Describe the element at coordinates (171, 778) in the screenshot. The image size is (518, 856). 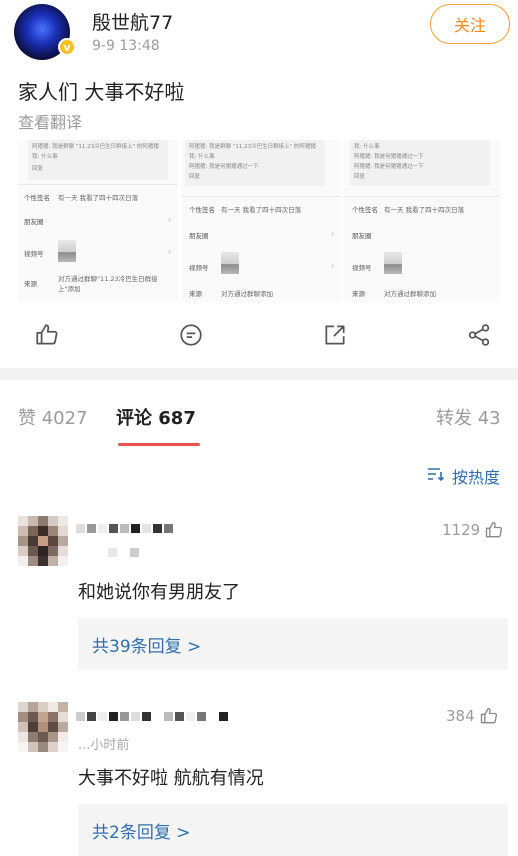
I see `comment-text: 大事不好啦 航航有情况` at that location.